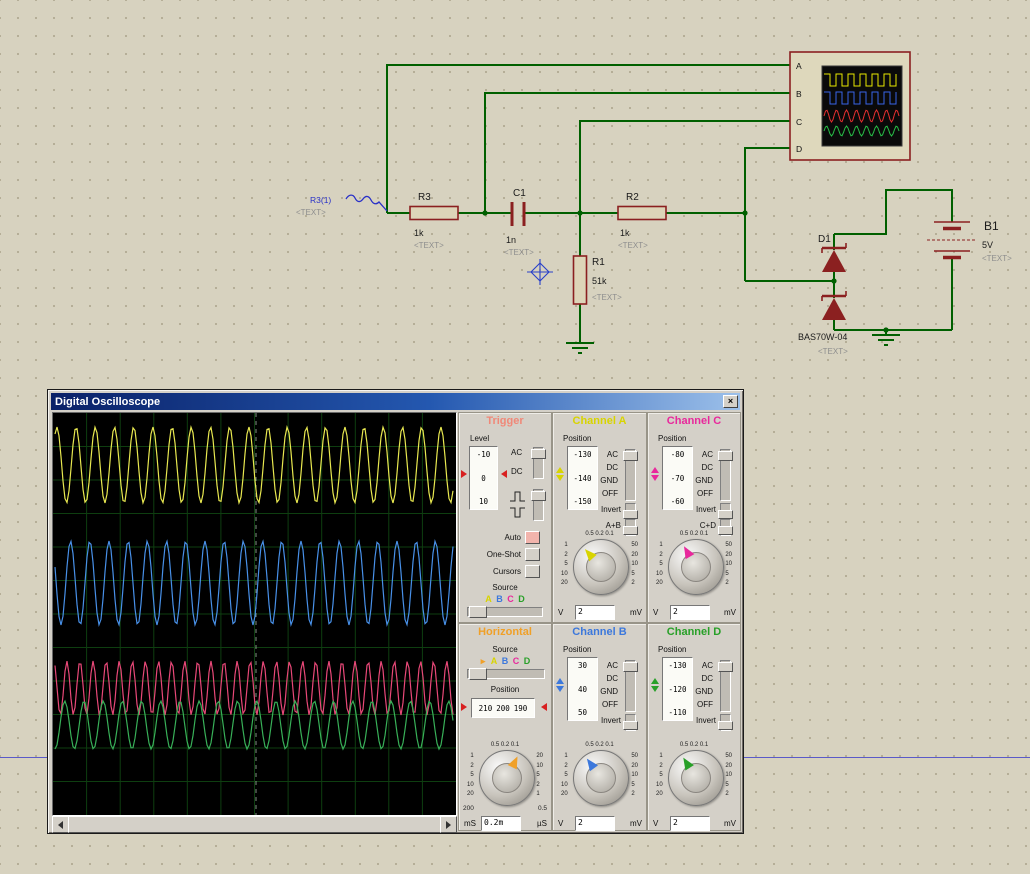 This screenshot has height=874, width=1030. What do you see at coordinates (499, 599) in the screenshot?
I see `source-letter-b: B` at bounding box center [499, 599].